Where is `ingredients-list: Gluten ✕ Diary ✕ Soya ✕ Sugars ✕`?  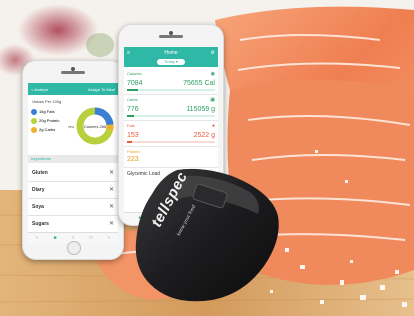
ingredients-list: Gluten ✕ Diary ✕ Soya ✕ Sugars ✕ is located at coordinates (73, 199).